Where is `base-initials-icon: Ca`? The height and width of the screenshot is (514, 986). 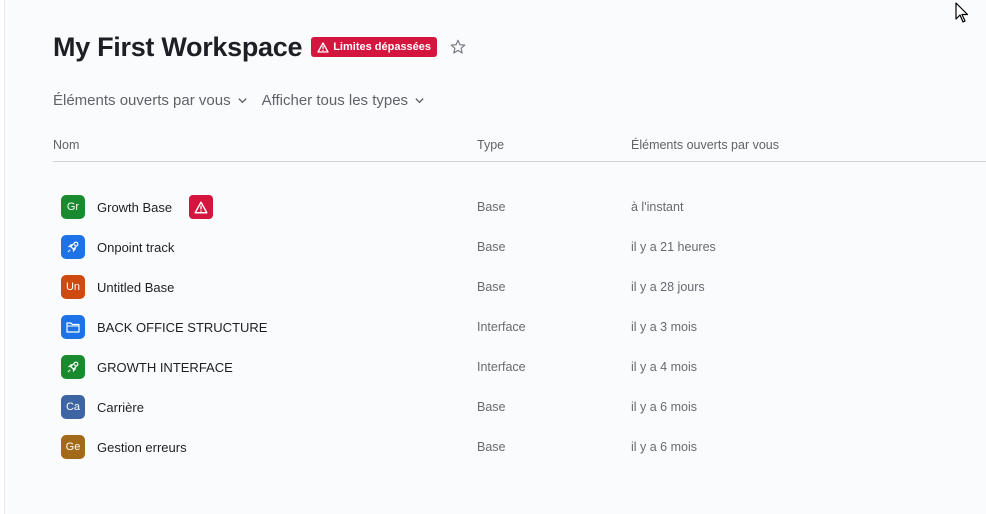 base-initials-icon: Ca is located at coordinates (73, 407).